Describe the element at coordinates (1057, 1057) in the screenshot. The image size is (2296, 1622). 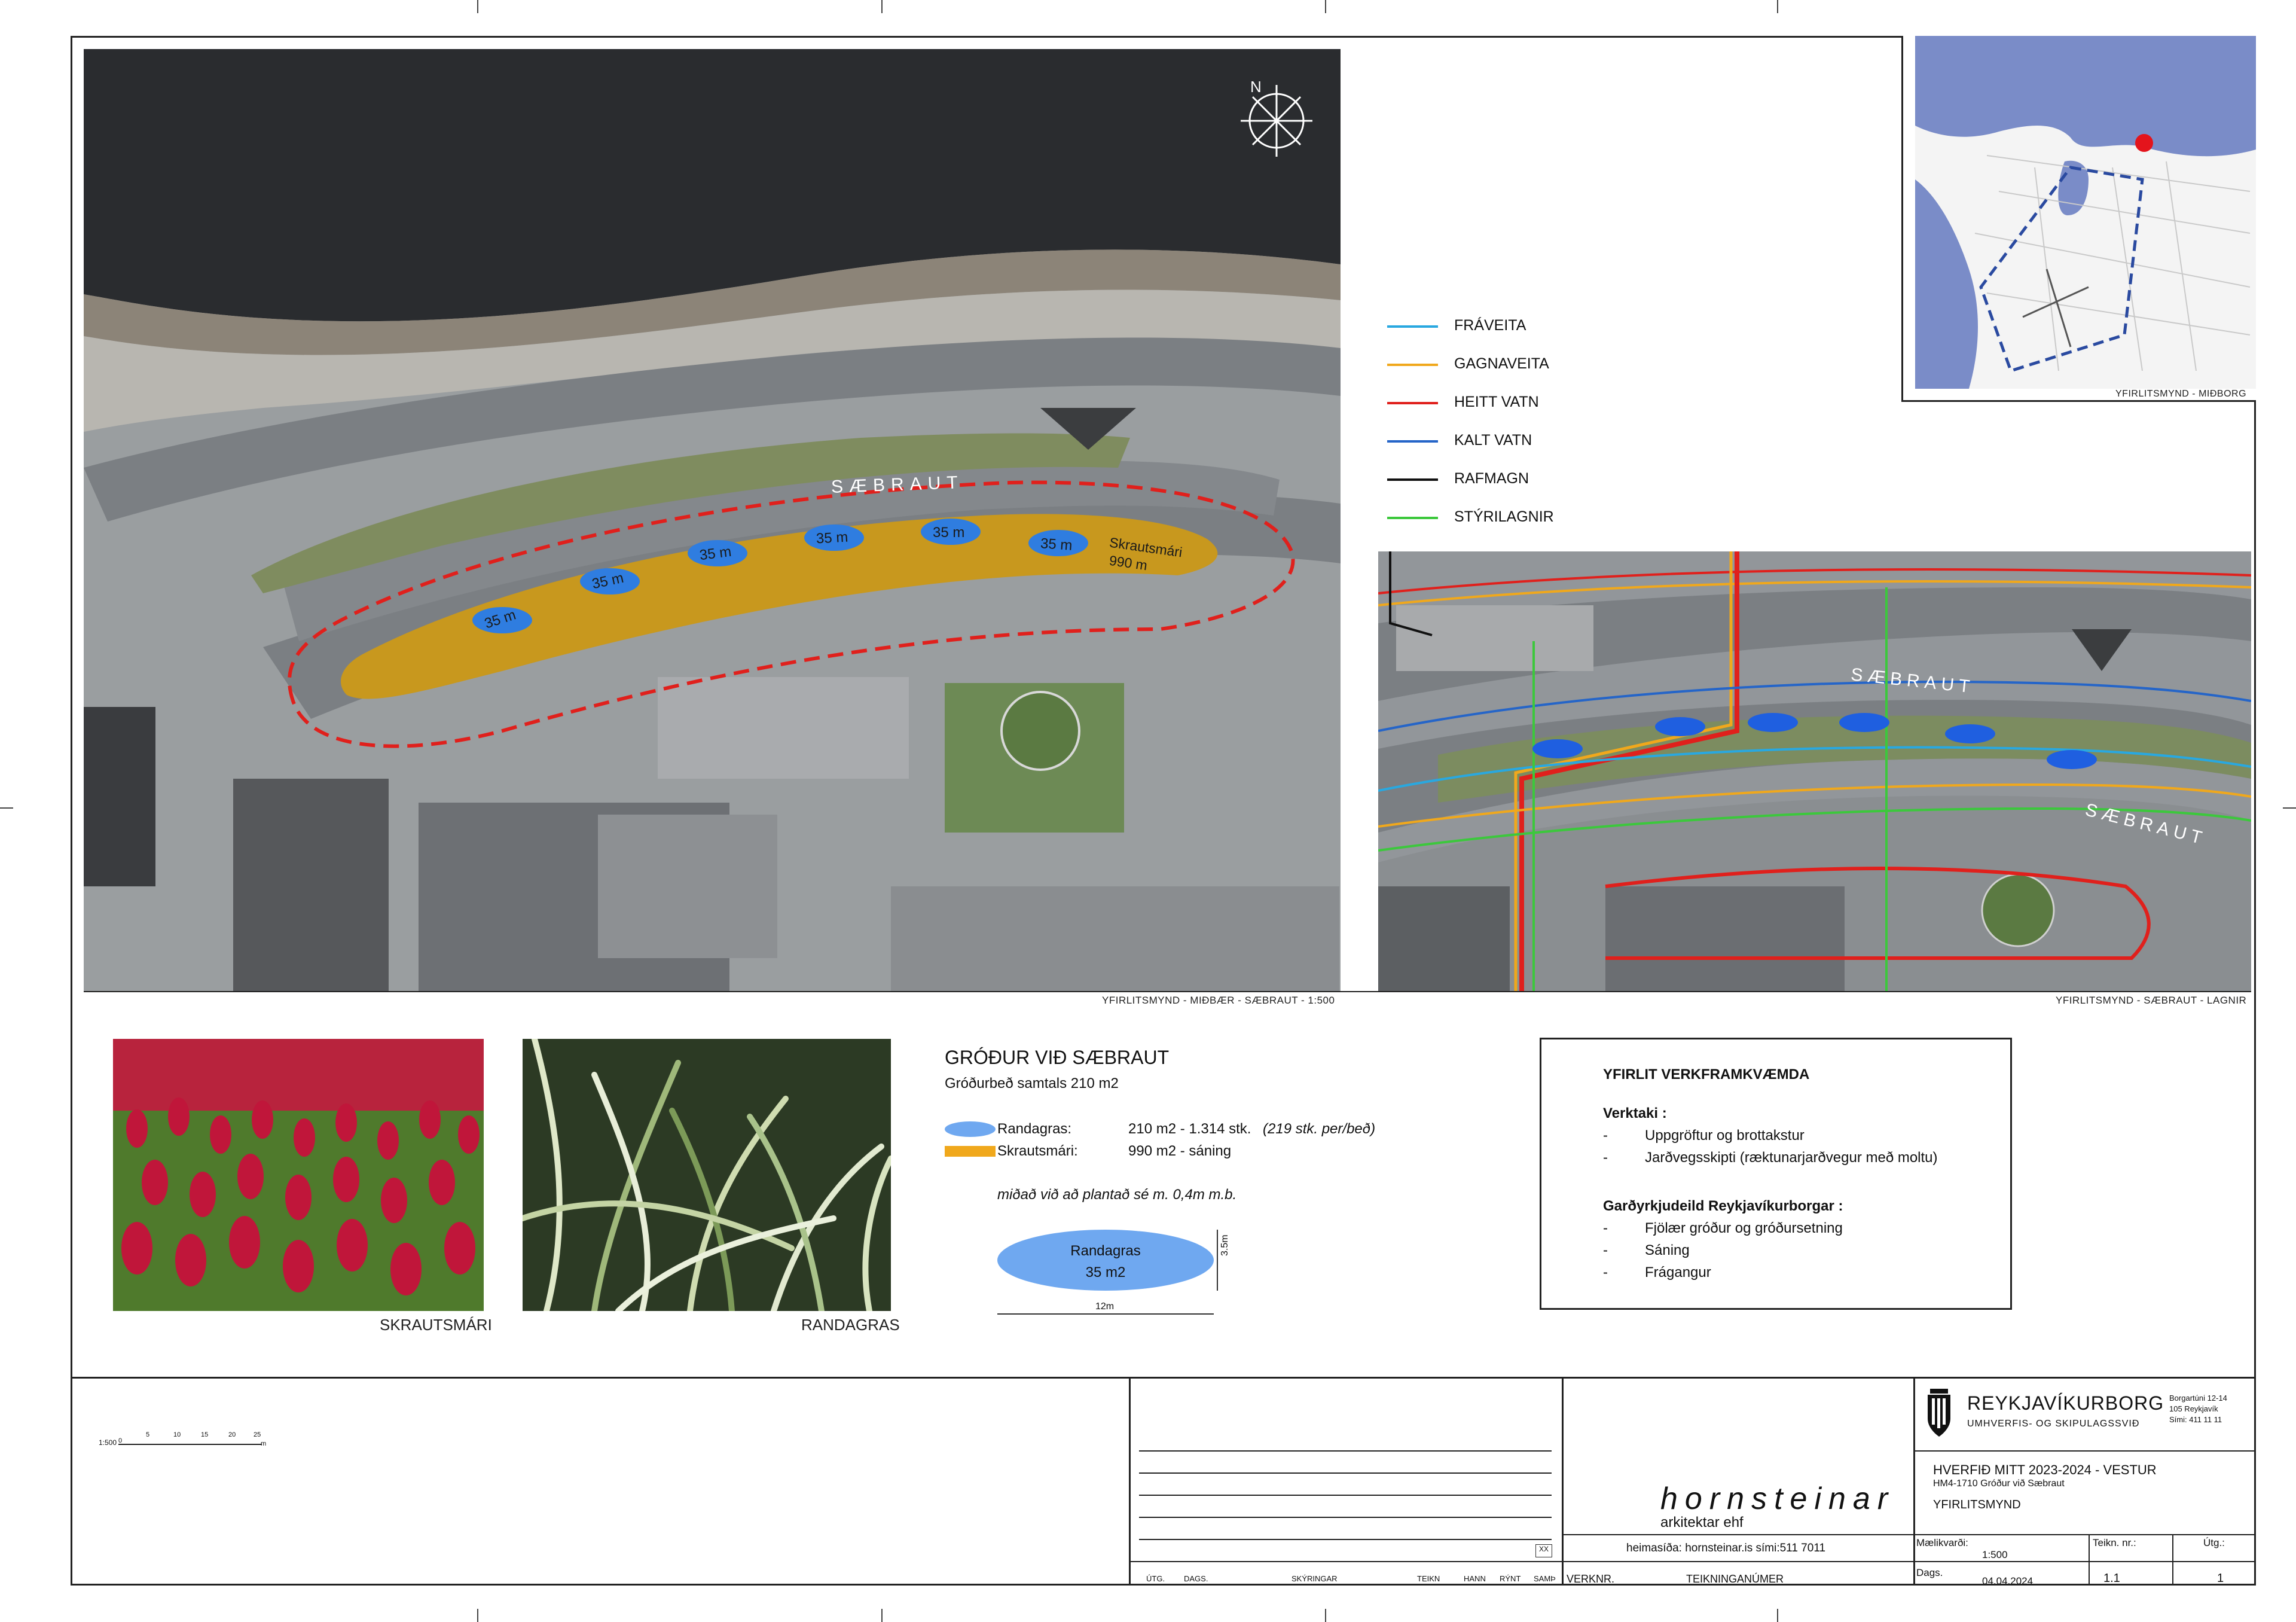
I see `planting-title: GRÓÐUR VIÐ SÆBRAUT` at that location.